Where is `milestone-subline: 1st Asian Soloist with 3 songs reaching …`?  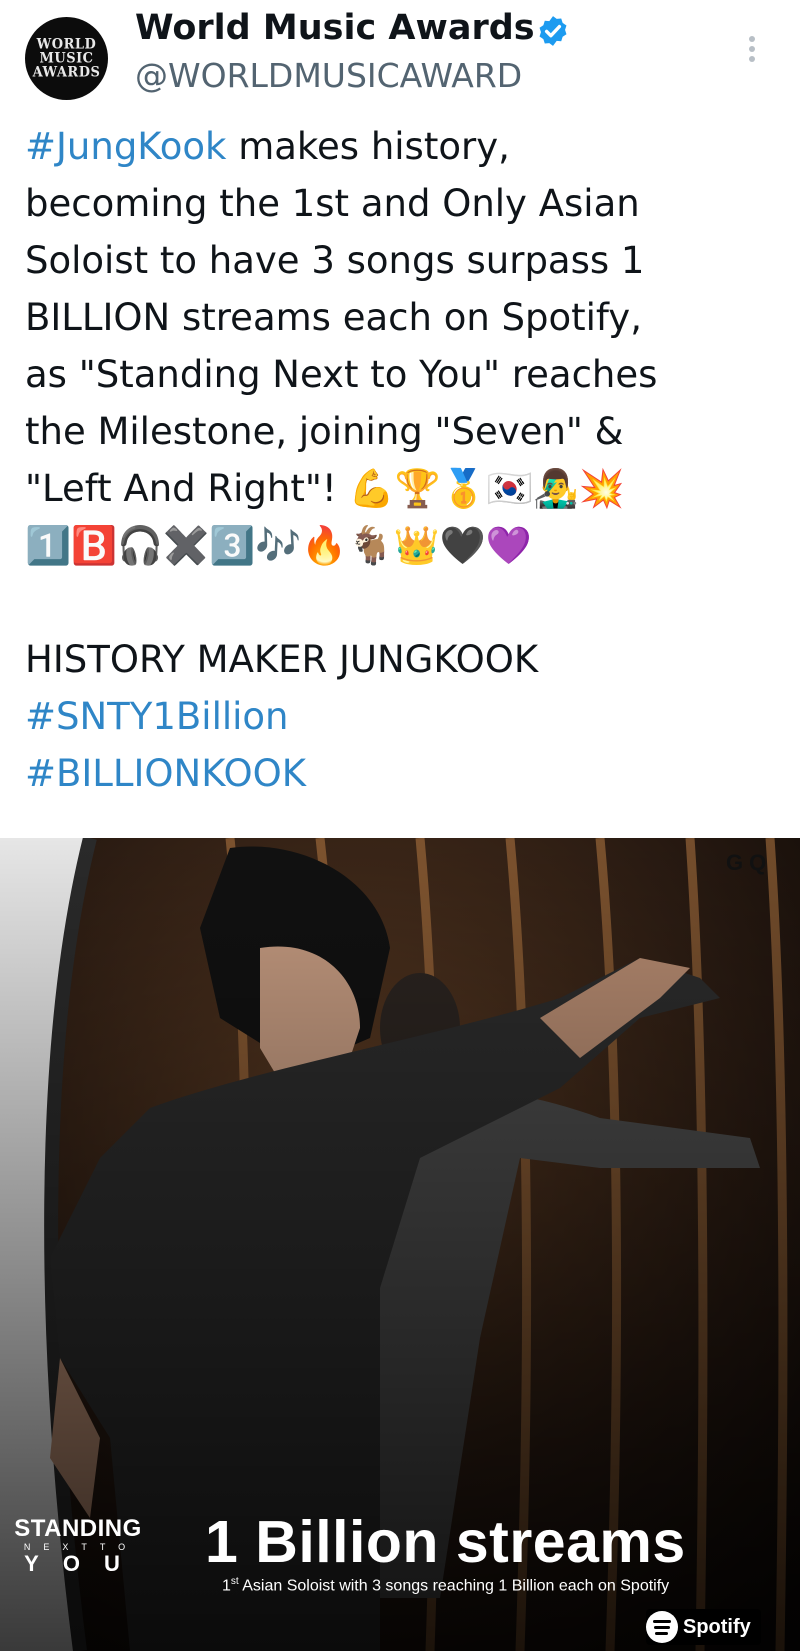
milestone-subline: 1st Asian Soloist with 3 songs reaching … is located at coordinates (445, 1585).